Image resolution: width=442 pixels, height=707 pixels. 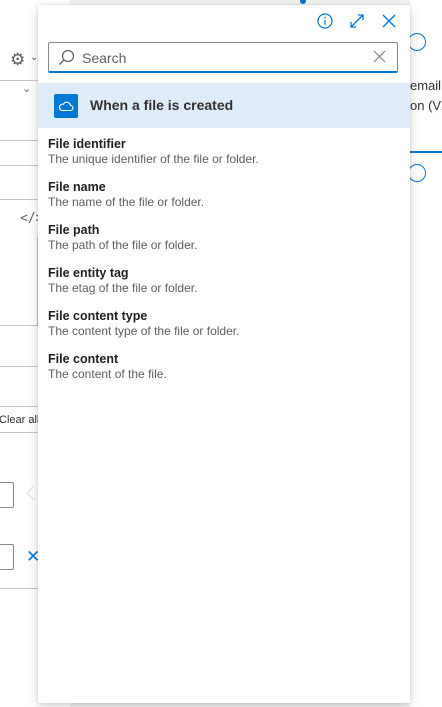 What do you see at coordinates (83, 359) in the screenshot?
I see `item-title: File content` at bounding box center [83, 359].